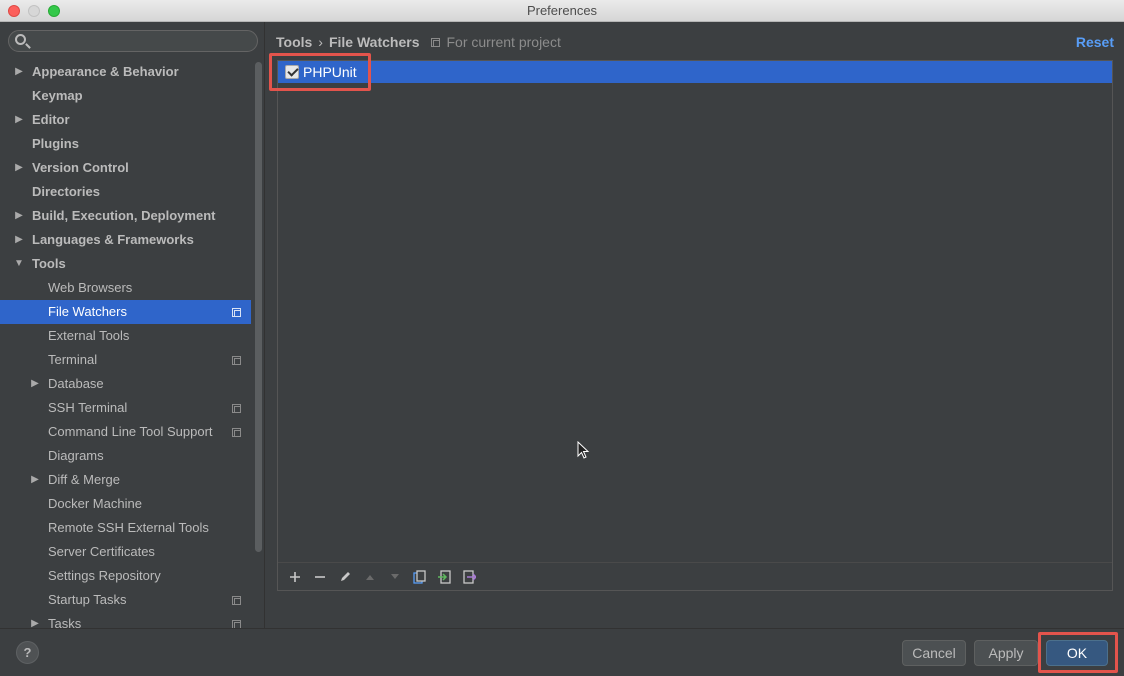 The width and height of the screenshot is (1124, 676). I want to click on sidebar-item-label: External Tools, so click(89, 335).